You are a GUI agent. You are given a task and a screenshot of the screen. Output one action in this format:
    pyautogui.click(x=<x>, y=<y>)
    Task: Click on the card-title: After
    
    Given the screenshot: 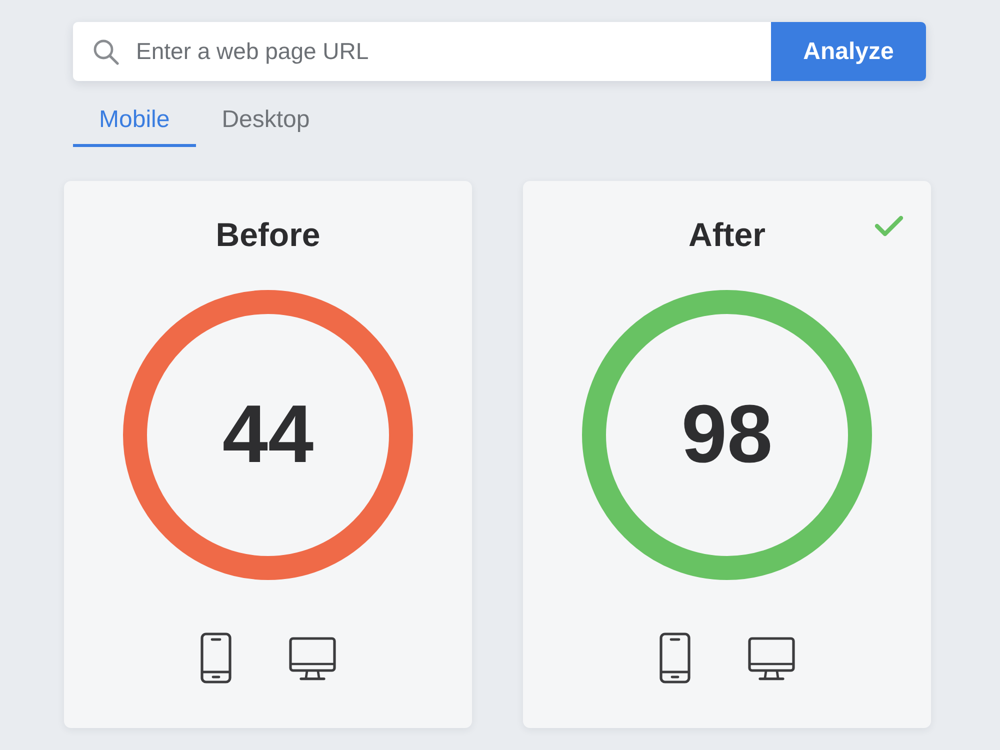 What is the action you would take?
    pyautogui.click(x=727, y=235)
    